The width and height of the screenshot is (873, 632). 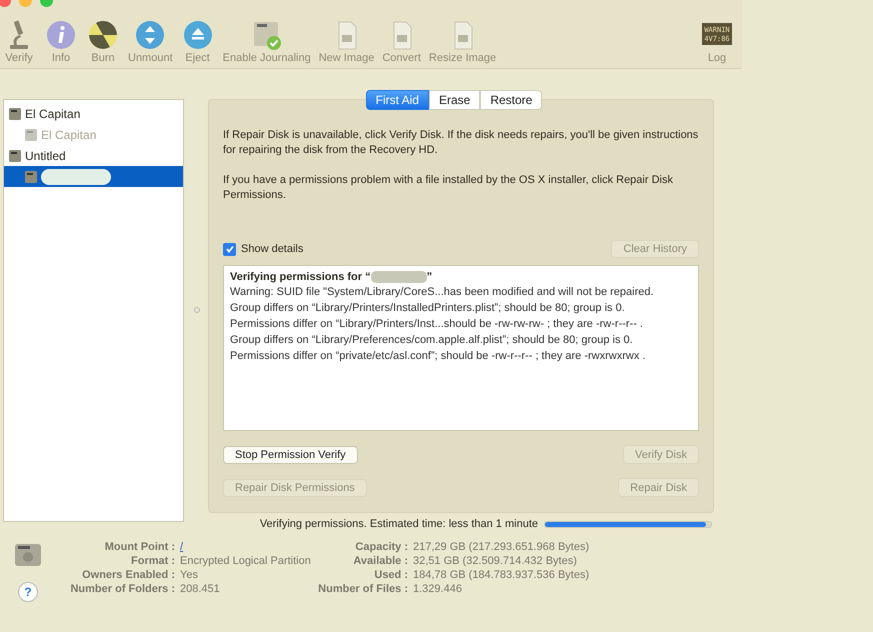 I want to click on toolbar-button: Verify, so click(x=19, y=58).